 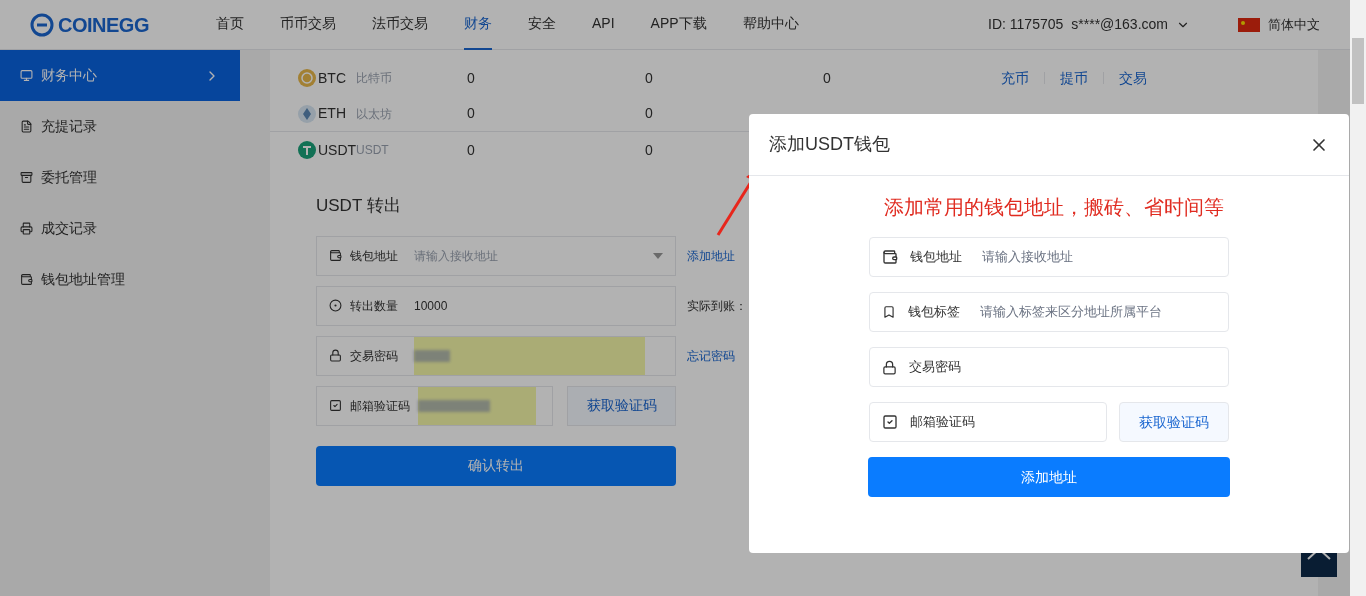 What do you see at coordinates (770, 25) in the screenshot?
I see `nav-link: 帮助中心` at bounding box center [770, 25].